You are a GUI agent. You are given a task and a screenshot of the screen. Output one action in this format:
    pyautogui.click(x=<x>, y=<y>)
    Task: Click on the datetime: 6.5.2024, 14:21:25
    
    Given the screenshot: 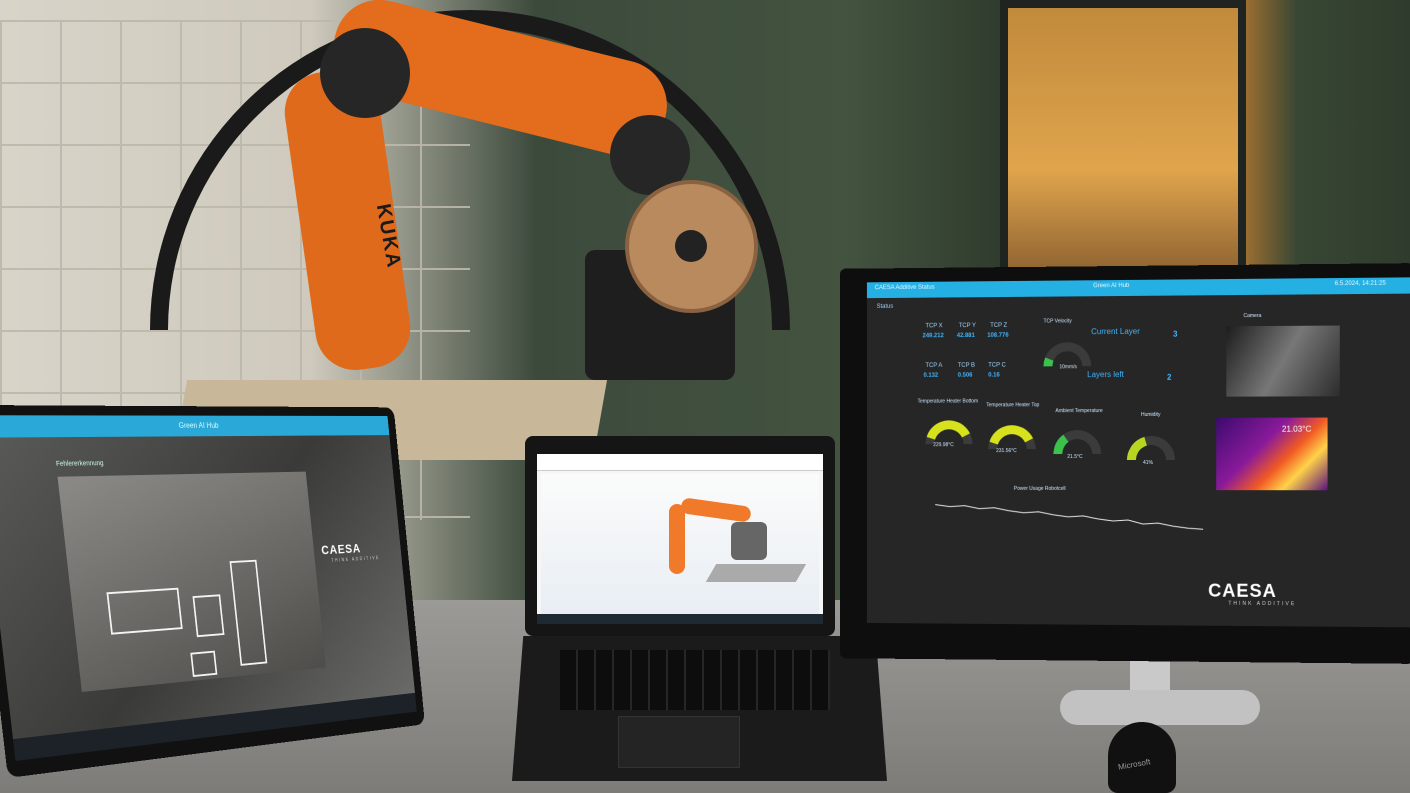 What is the action you would take?
    pyautogui.click(x=1360, y=284)
    